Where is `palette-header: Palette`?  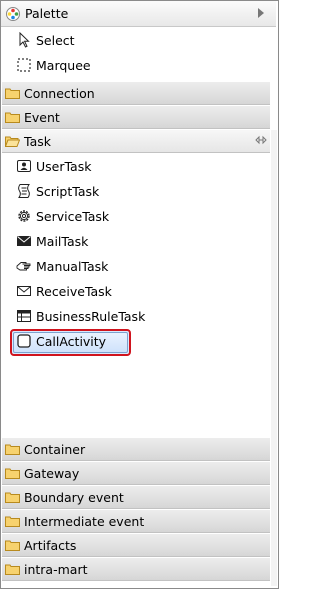
palette-header: Palette is located at coordinates (138, 14).